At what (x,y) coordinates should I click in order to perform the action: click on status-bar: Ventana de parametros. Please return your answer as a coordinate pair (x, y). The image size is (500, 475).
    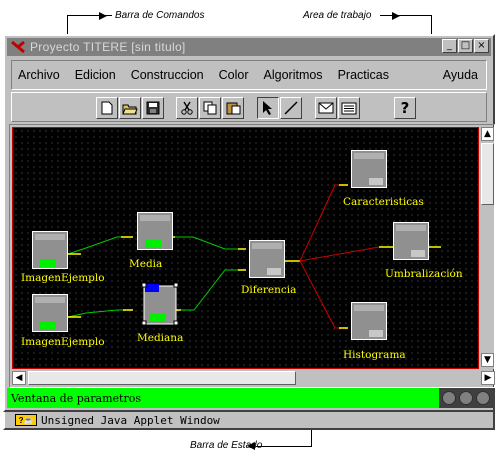
    Looking at the image, I should click on (250, 398).